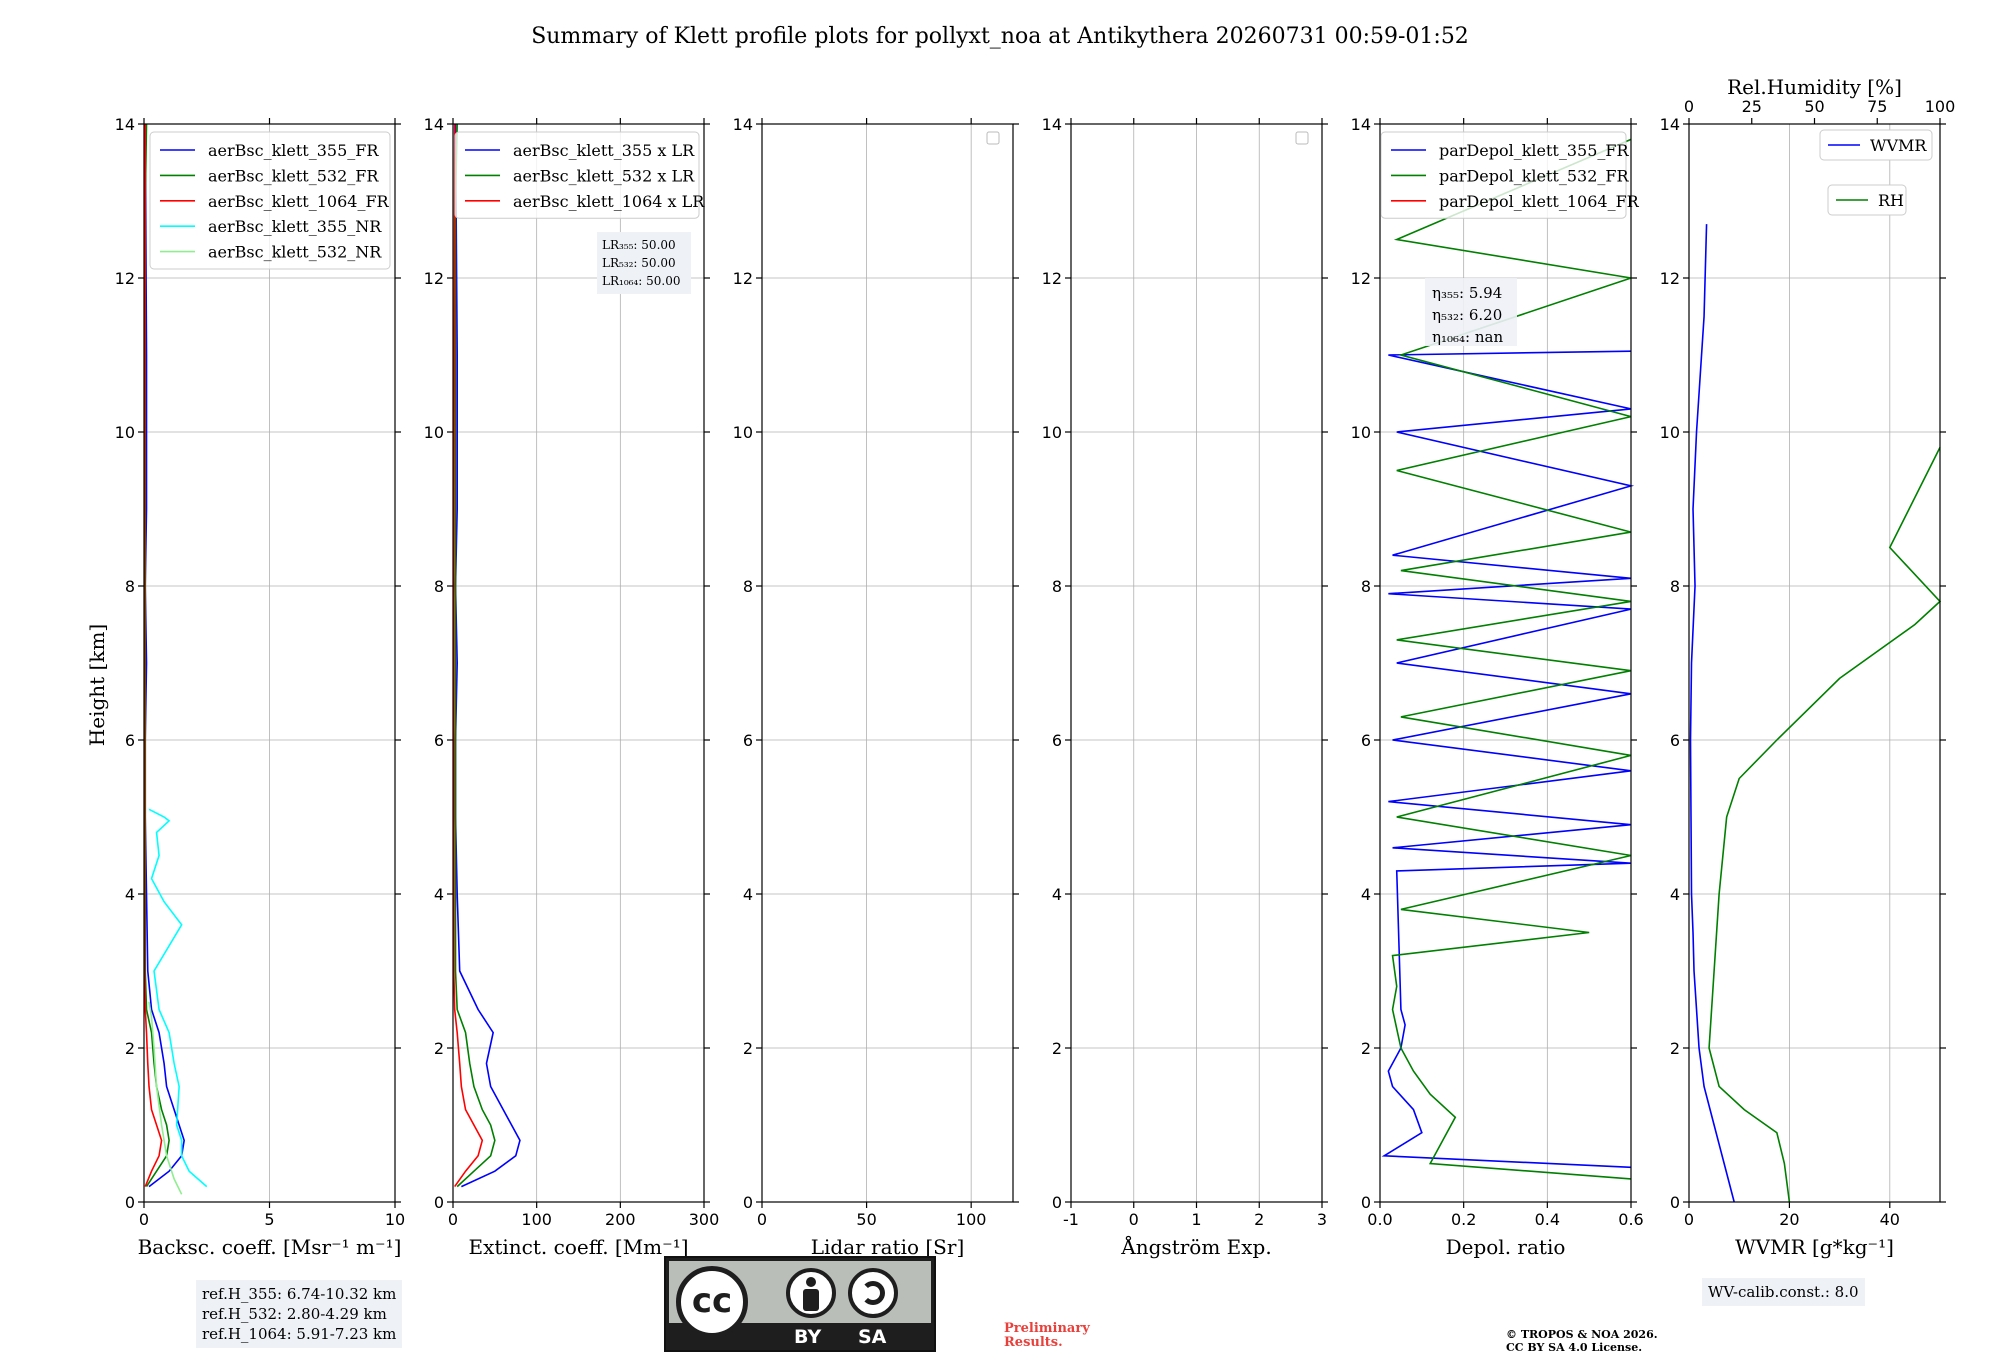  I want to click on ref-height-1064: ref.H_1064: 5.91-7.23 km, so click(299, 1334).